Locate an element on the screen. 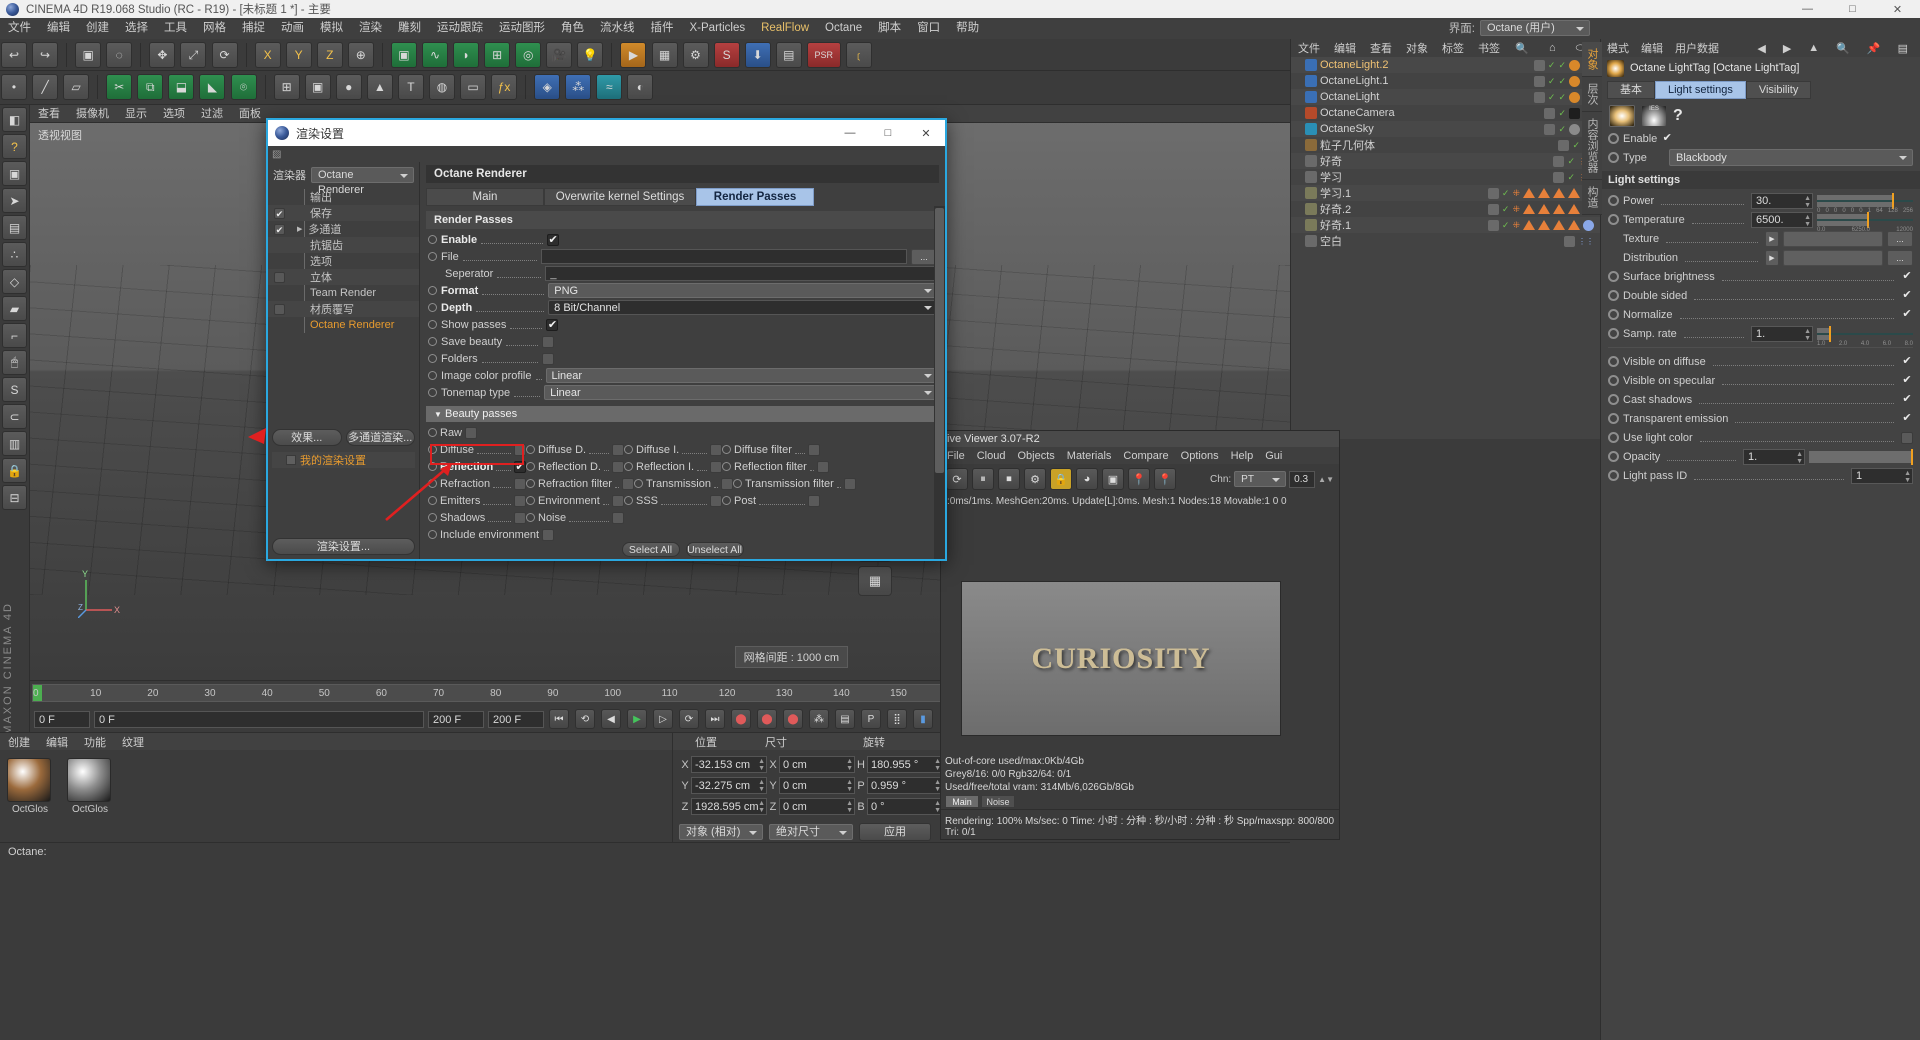 This screenshot has height=1040, width=1920. bridge-icon: ⧉ is located at coordinates (150, 87).